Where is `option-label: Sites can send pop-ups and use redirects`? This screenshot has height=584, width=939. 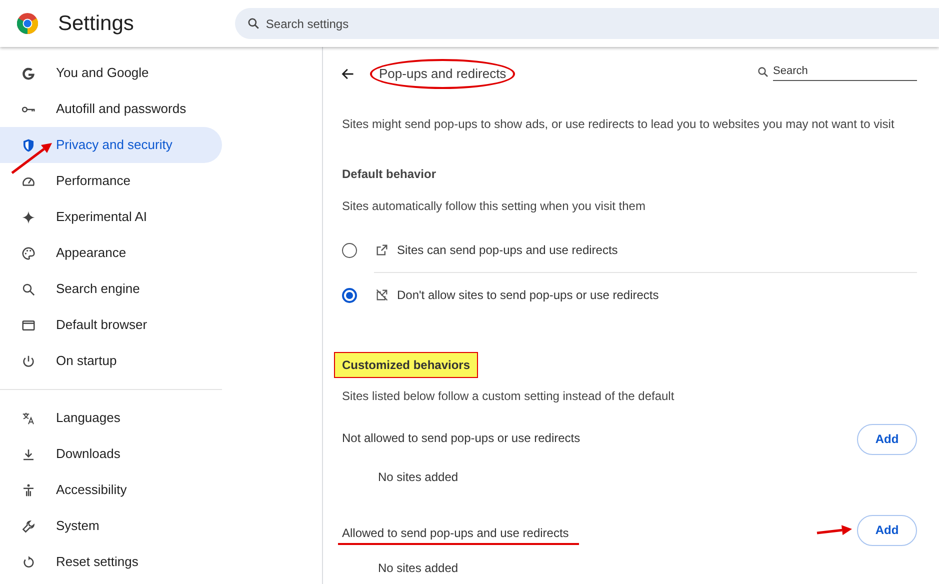 option-label: Sites can send pop-ups and use redirects is located at coordinates (507, 250).